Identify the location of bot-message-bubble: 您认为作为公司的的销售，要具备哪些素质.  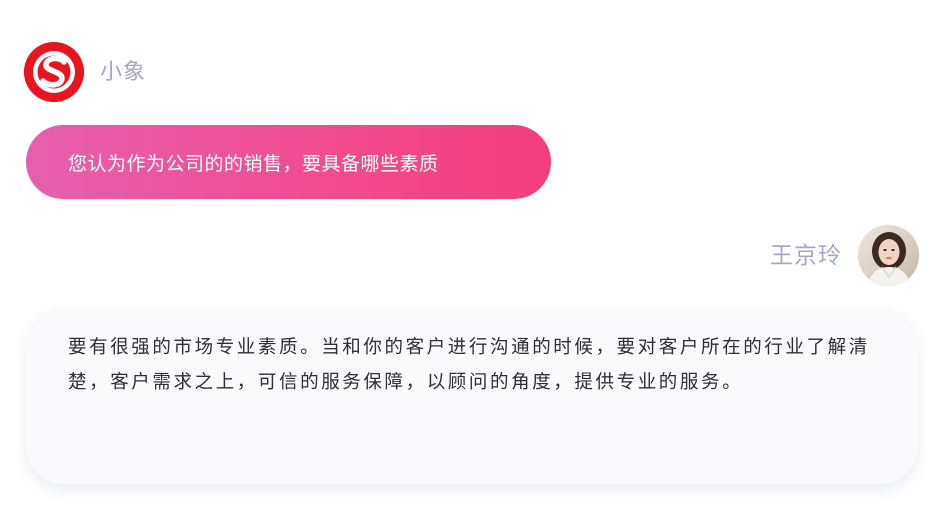
(288, 162).